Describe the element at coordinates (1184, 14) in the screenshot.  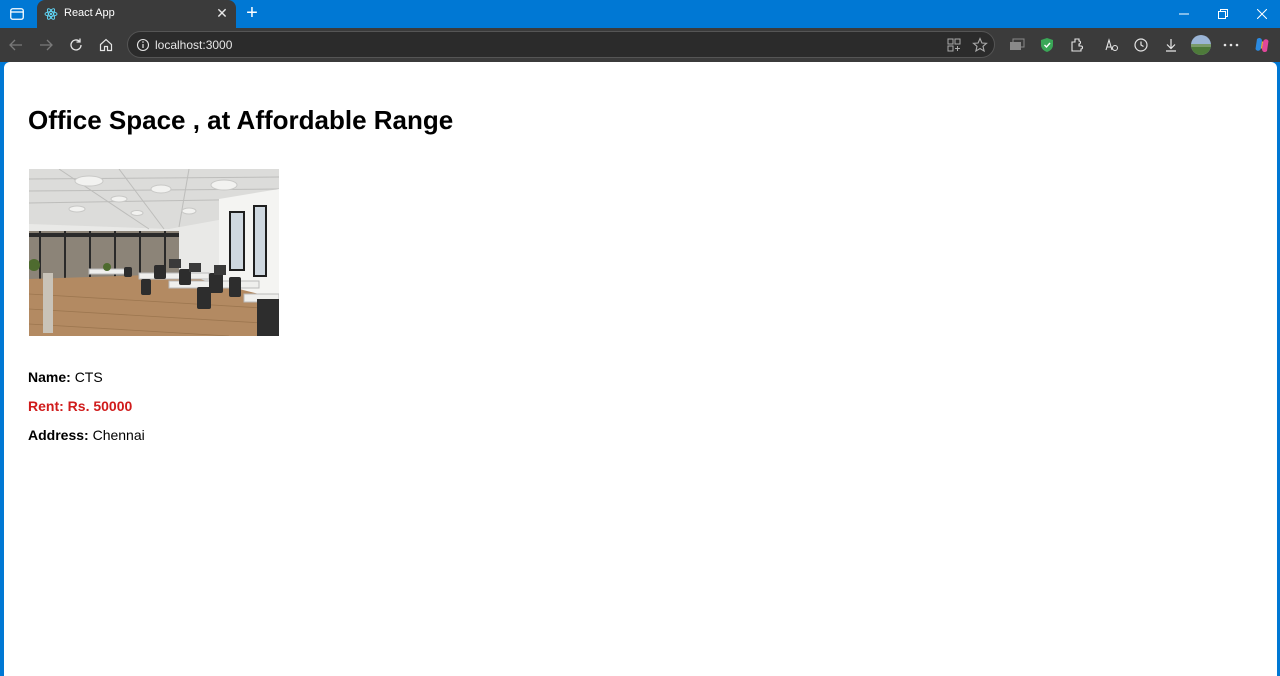
I see `minimize-icon` at that location.